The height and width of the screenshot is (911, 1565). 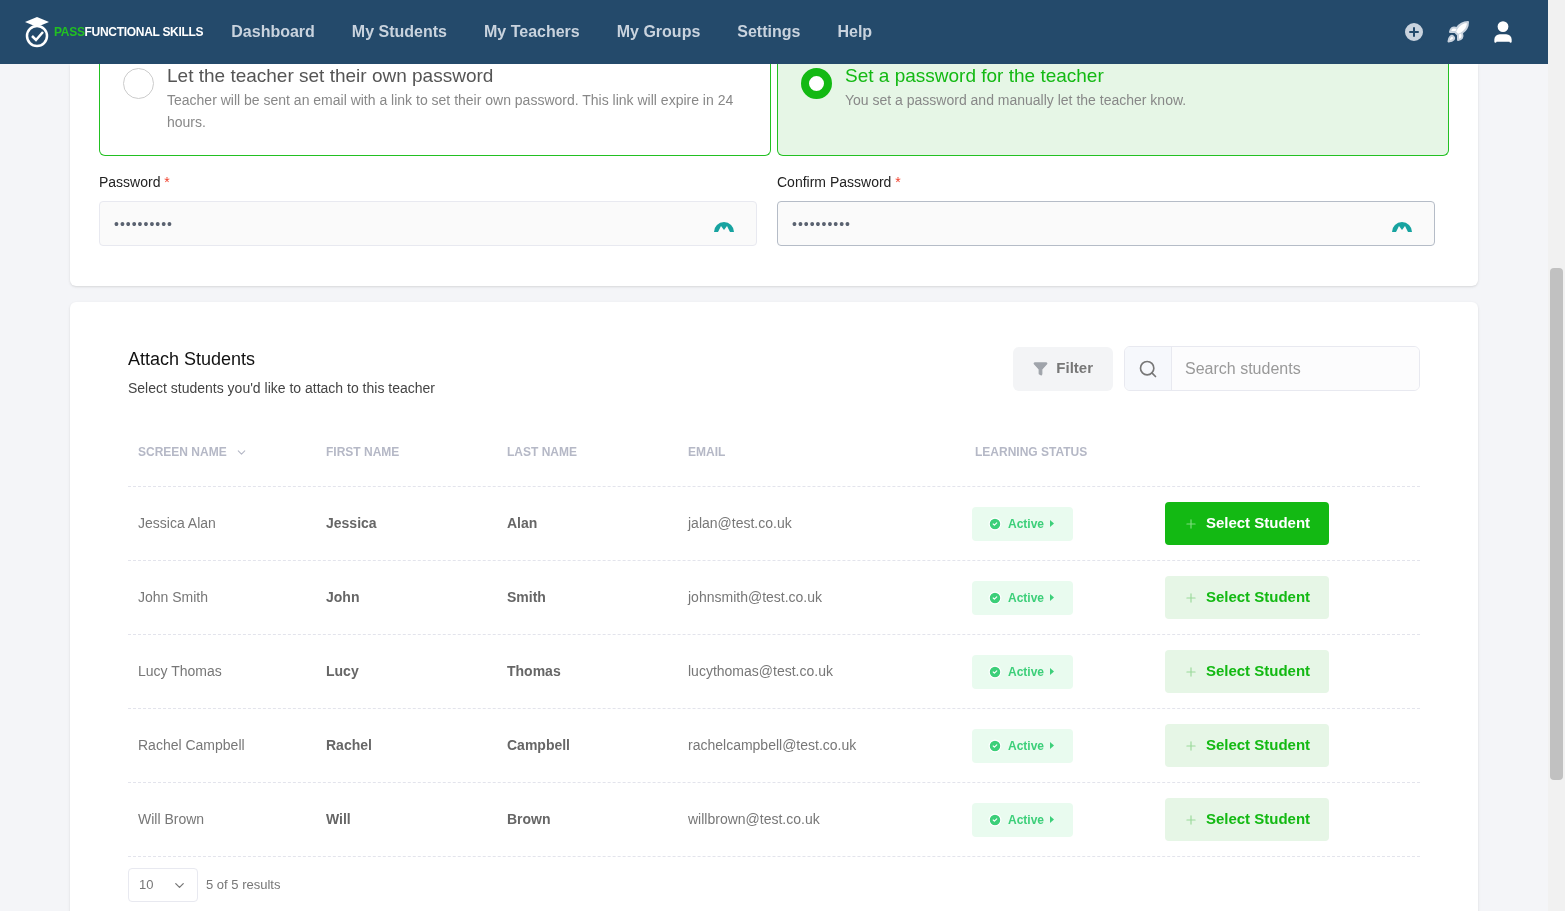 What do you see at coordinates (707, 452) in the screenshot?
I see `column-header: EMAIL` at bounding box center [707, 452].